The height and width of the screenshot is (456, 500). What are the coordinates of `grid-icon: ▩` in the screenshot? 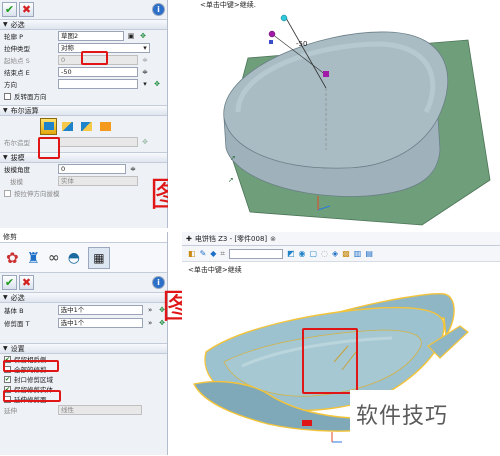 It's located at (346, 253).